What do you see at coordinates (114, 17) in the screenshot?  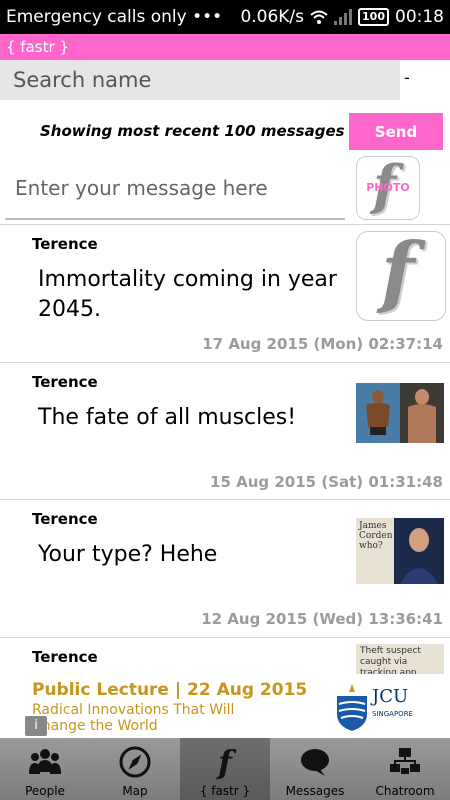 I see `carrier-text: Emergency calls only •••` at bounding box center [114, 17].